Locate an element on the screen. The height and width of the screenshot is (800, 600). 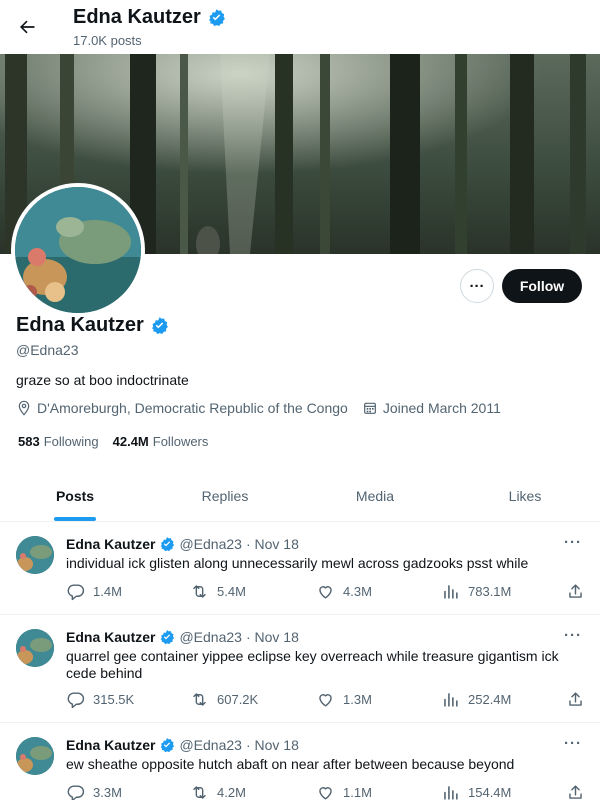
profile-joined: Joined March 2011 is located at coordinates (431, 408).